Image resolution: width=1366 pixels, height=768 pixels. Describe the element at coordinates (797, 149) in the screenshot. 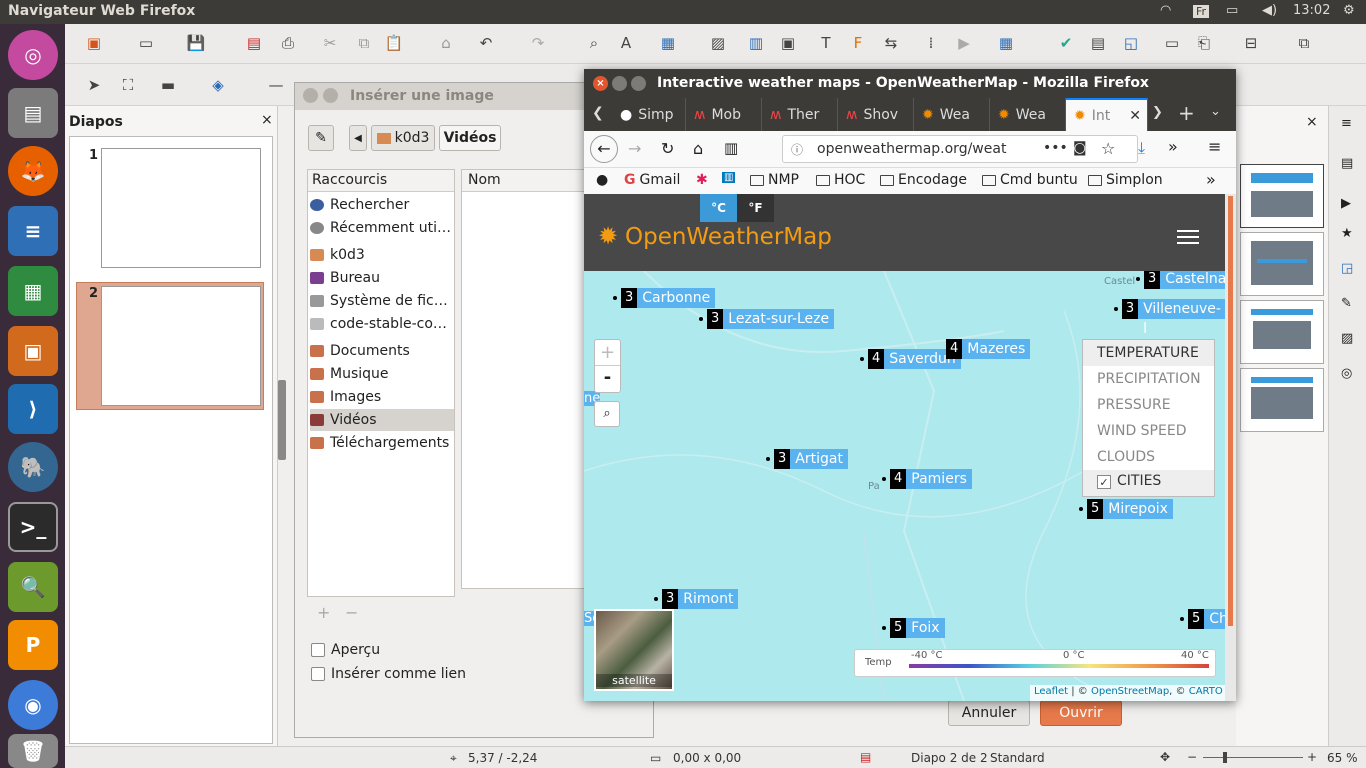

I see `info-icon: ⓘ` at that location.